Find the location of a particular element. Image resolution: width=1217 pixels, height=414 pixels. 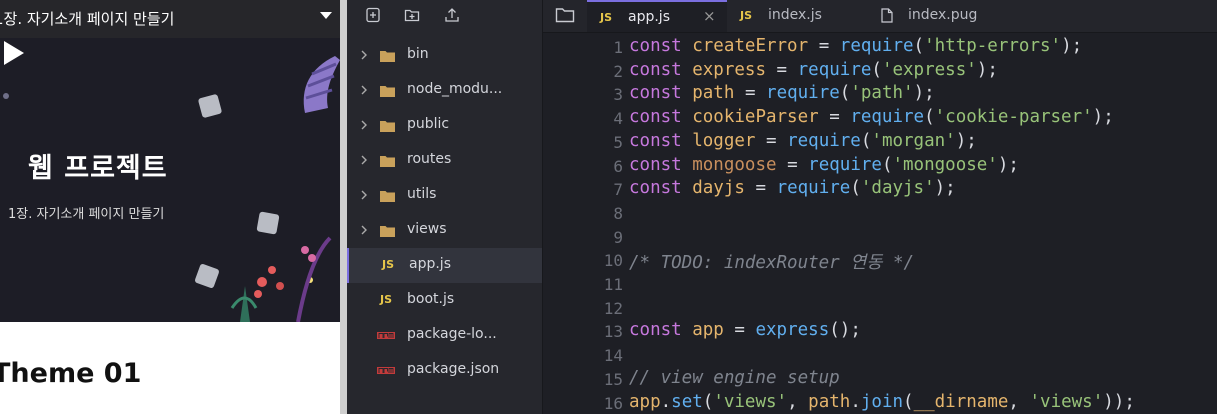

code-line: const app = express(); is located at coordinates (745, 330).